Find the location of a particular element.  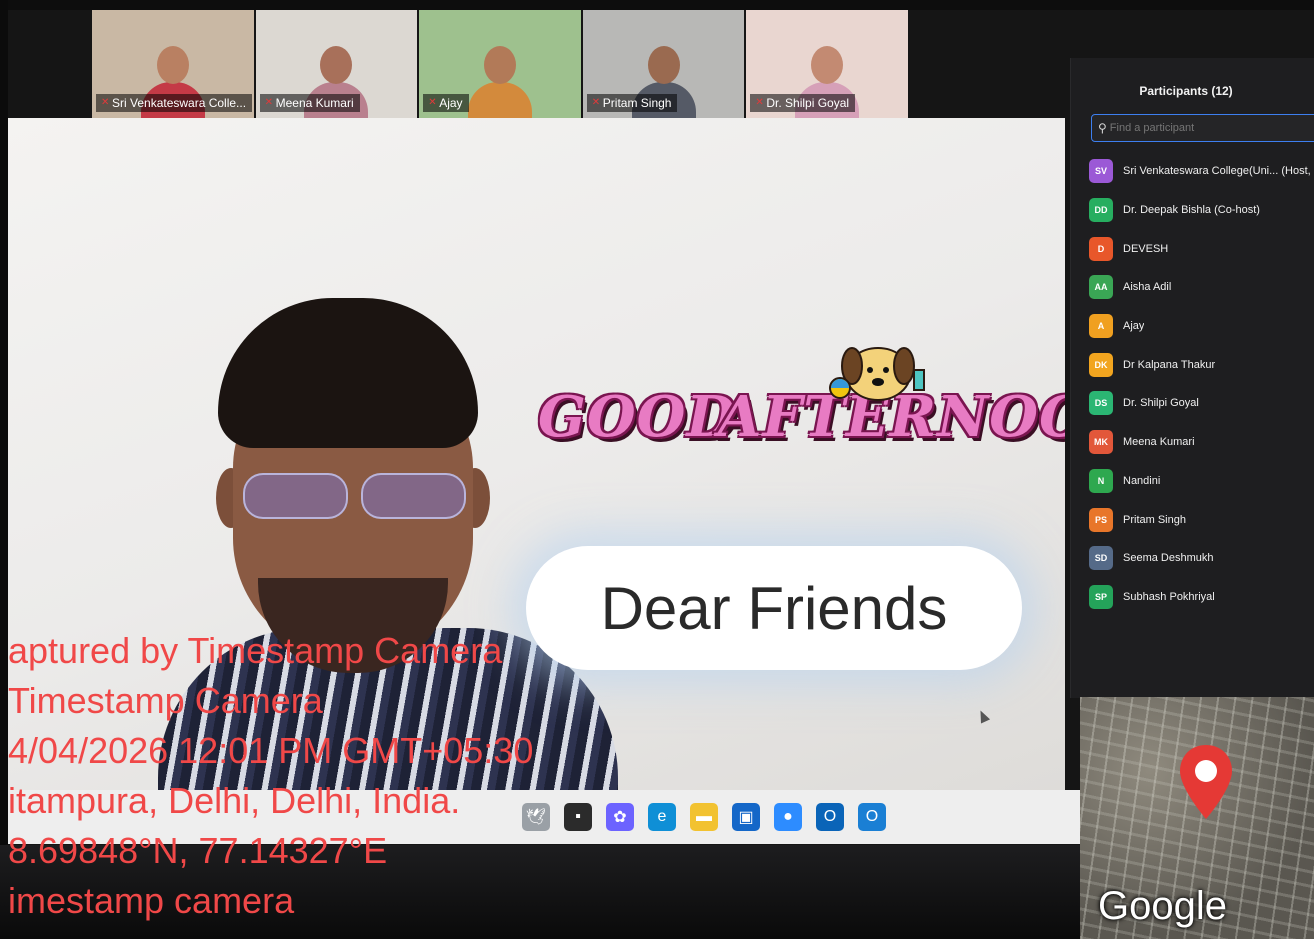

participant-name: Seema Deshmukh is located at coordinates (1168, 558).